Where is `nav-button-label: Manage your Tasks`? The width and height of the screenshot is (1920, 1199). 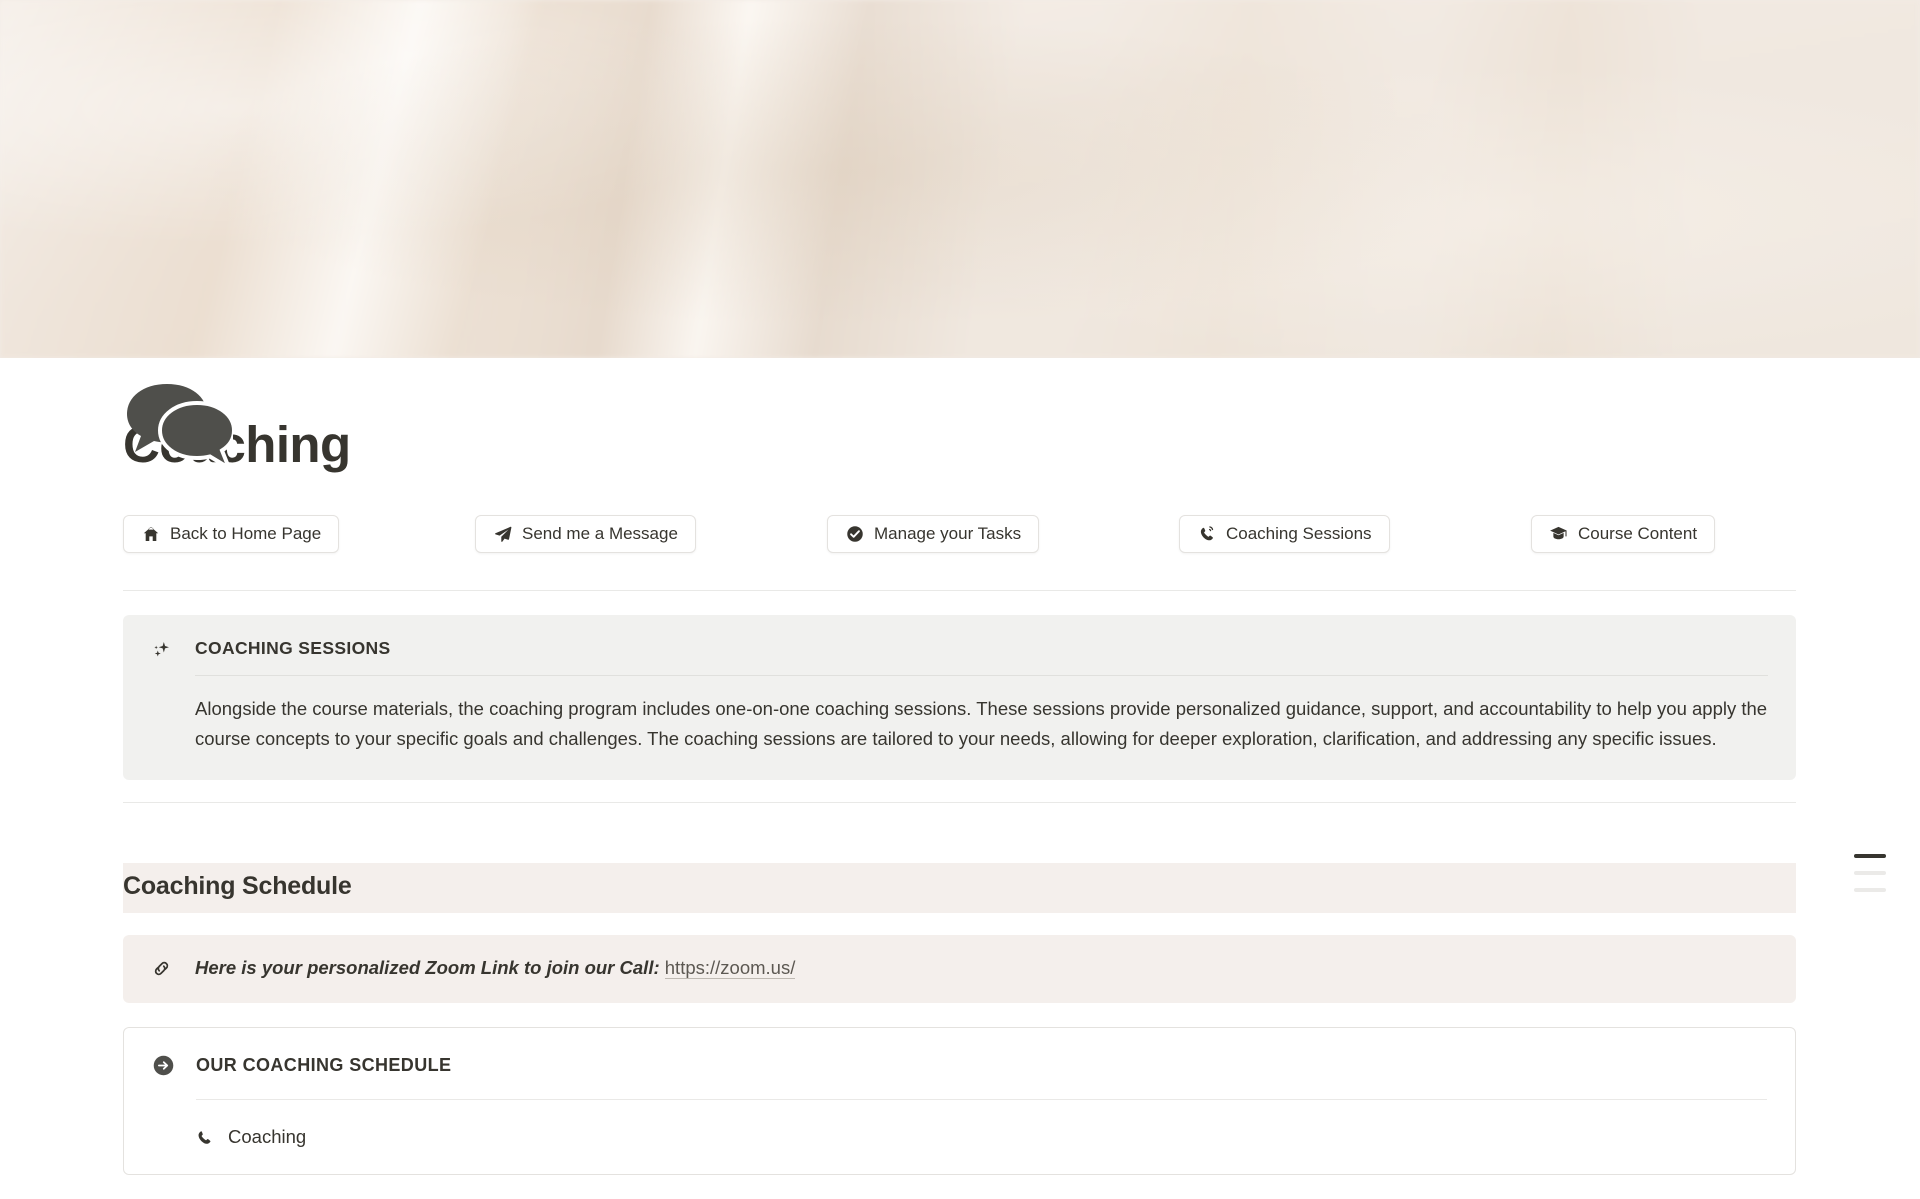
nav-button-label: Manage your Tasks is located at coordinates (948, 533).